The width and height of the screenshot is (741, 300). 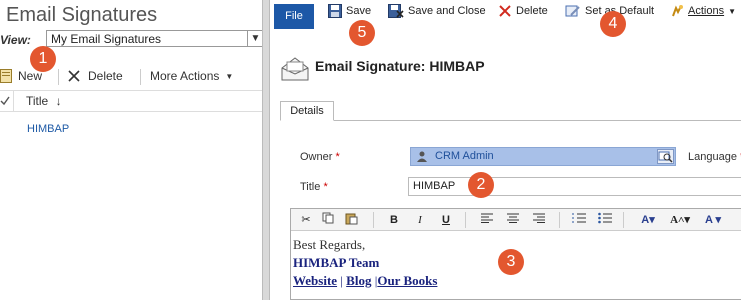 I want to click on owner-value: CRM Admin, so click(x=464, y=156).